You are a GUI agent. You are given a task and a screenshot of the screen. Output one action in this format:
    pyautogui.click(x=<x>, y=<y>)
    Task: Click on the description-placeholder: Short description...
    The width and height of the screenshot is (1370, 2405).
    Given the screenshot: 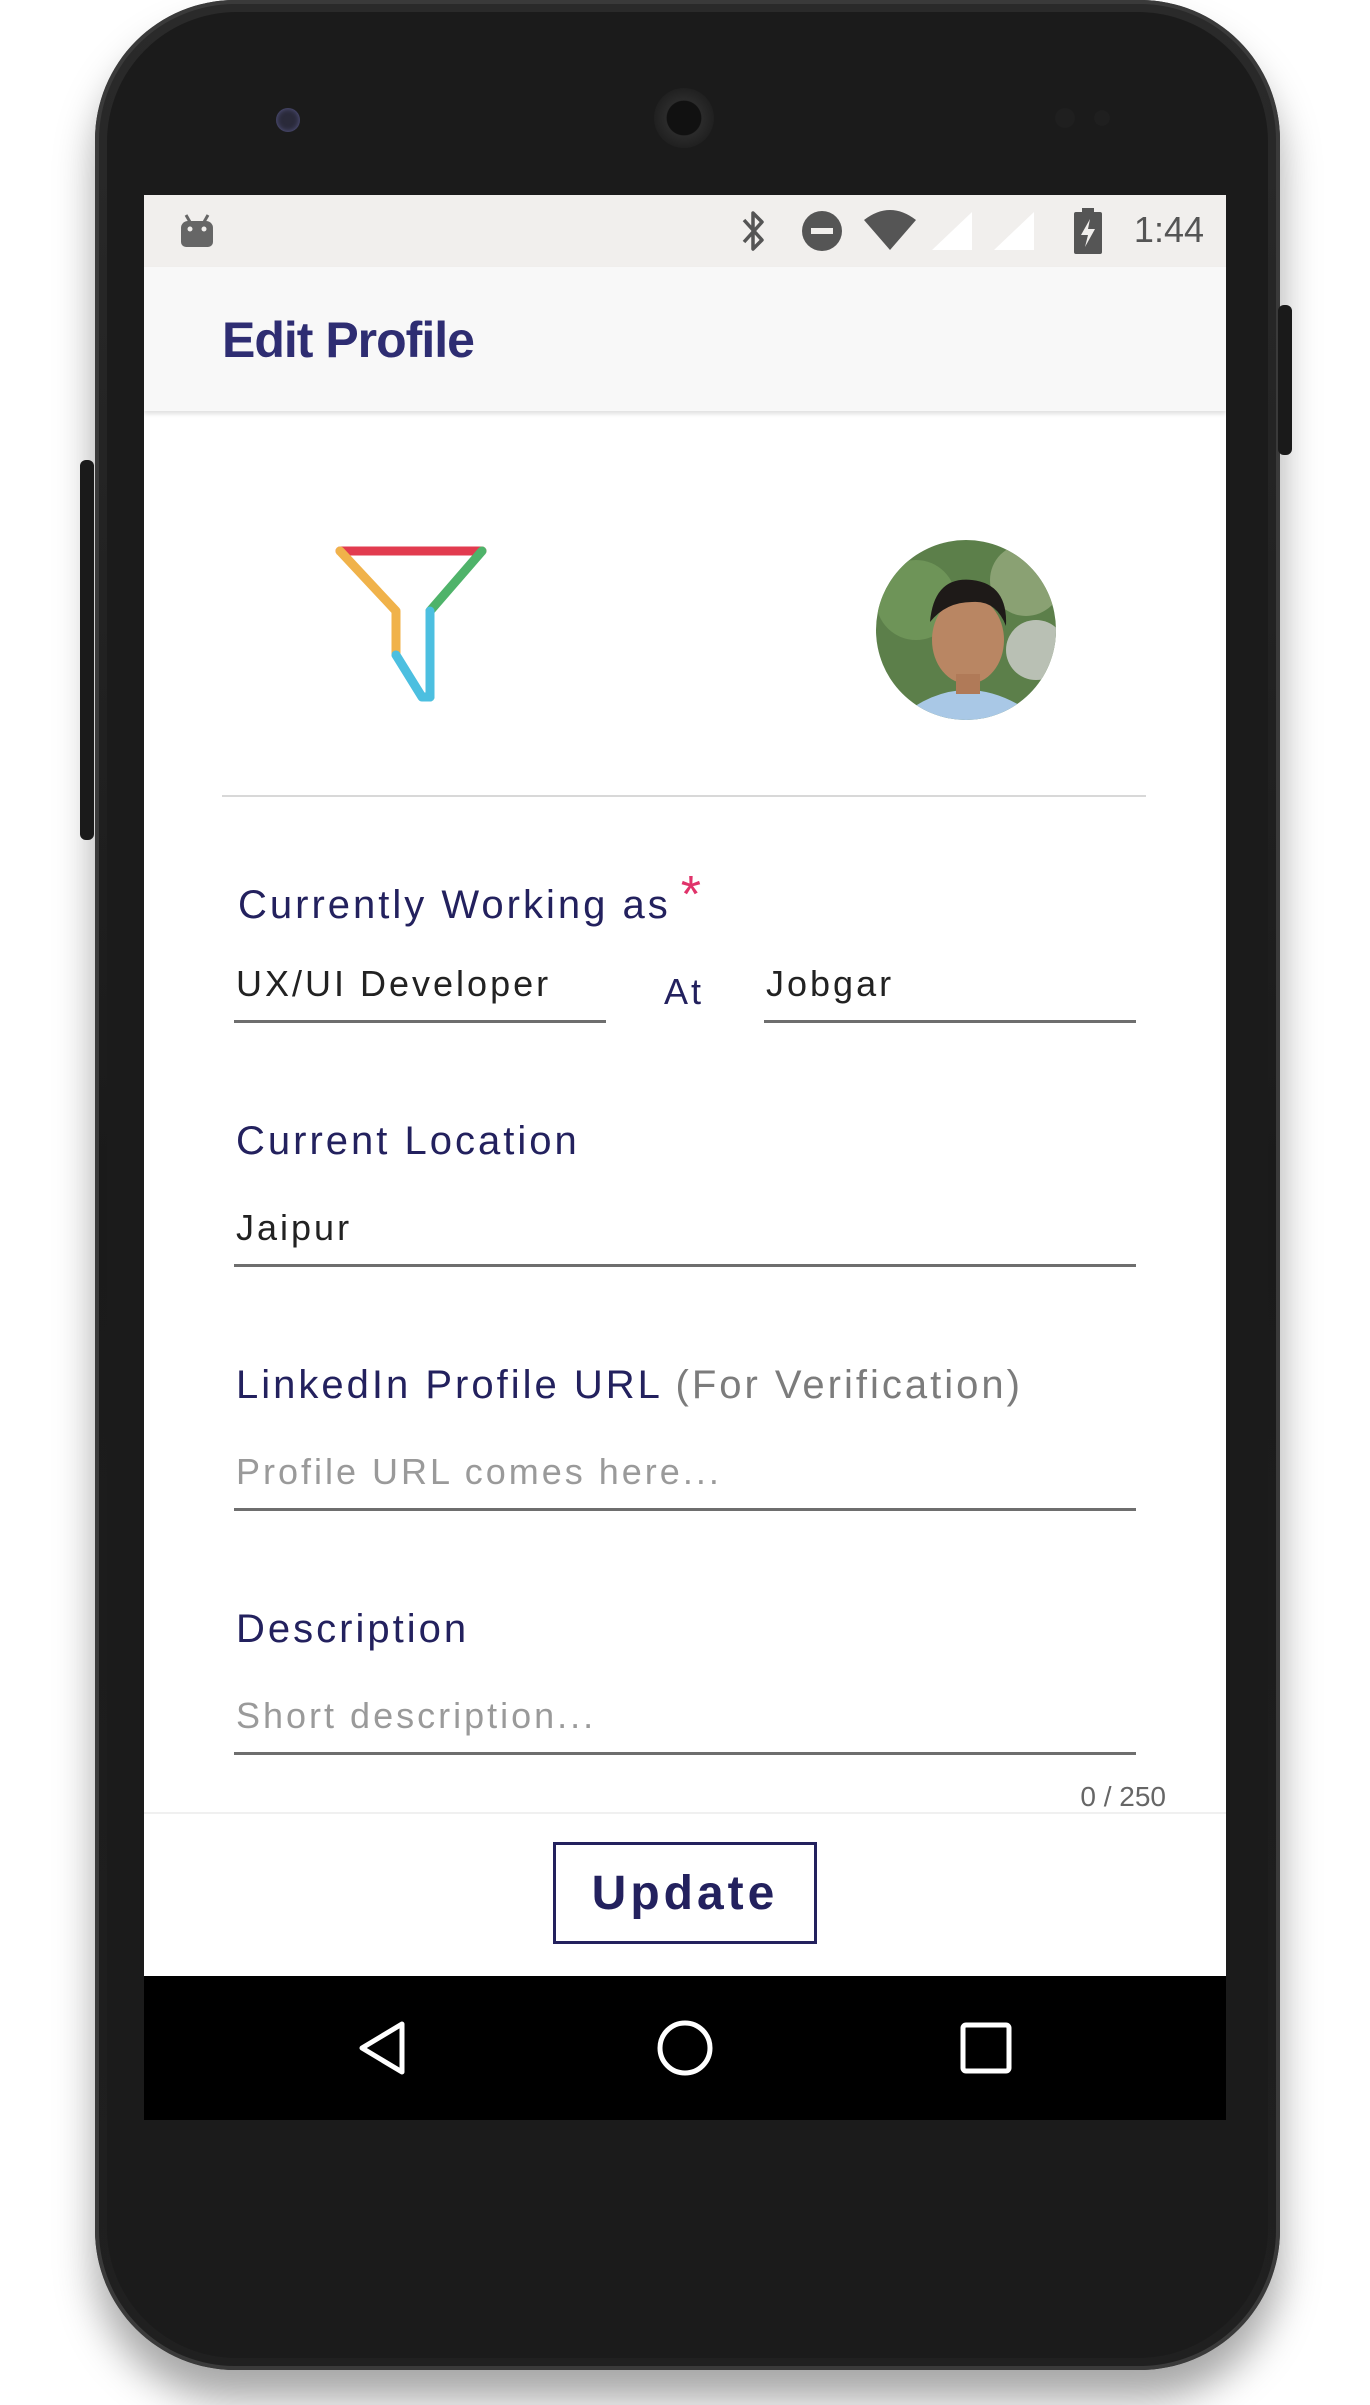 What is the action you would take?
    pyautogui.click(x=416, y=1715)
    